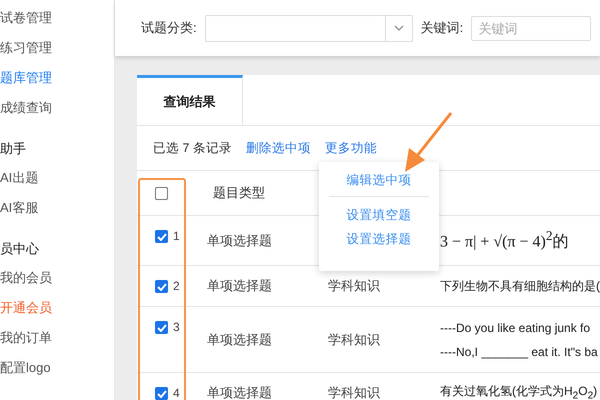 Image resolution: width=600 pixels, height=400 pixels. What do you see at coordinates (428, 142) in the screenshot?
I see `pointer-arrow` at bounding box center [428, 142].